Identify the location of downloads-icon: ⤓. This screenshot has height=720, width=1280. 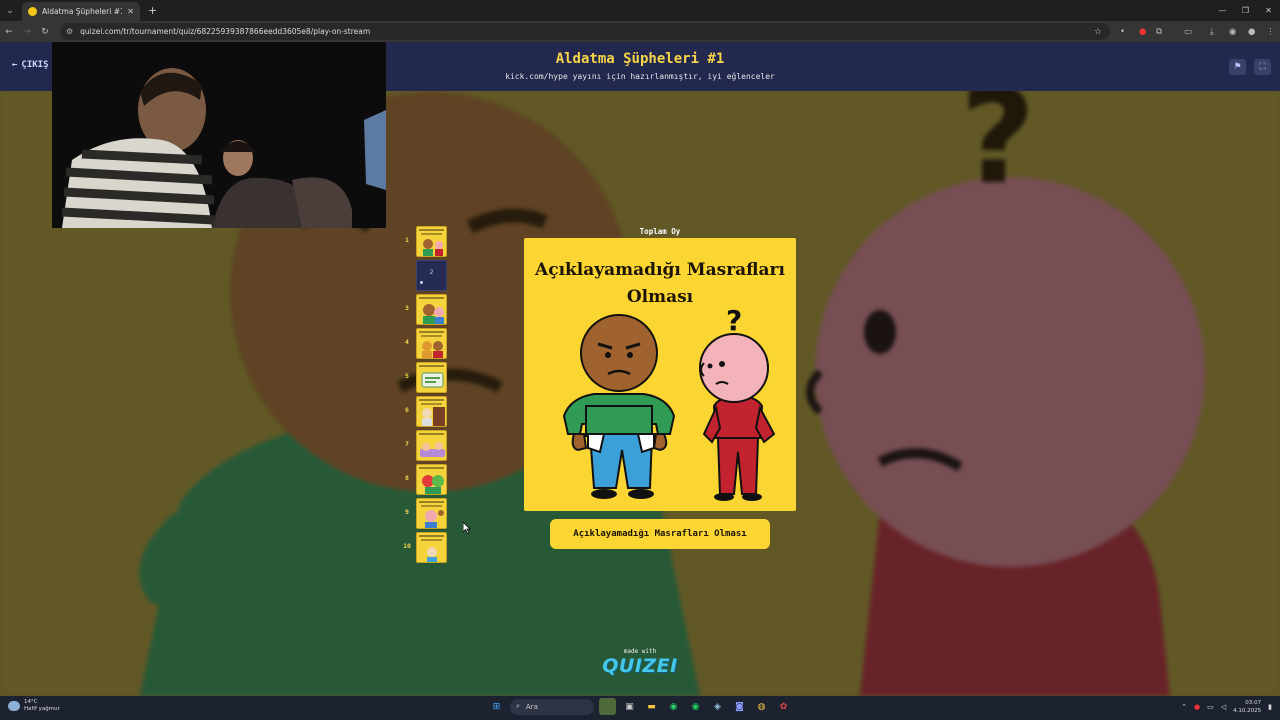
(1212, 31).